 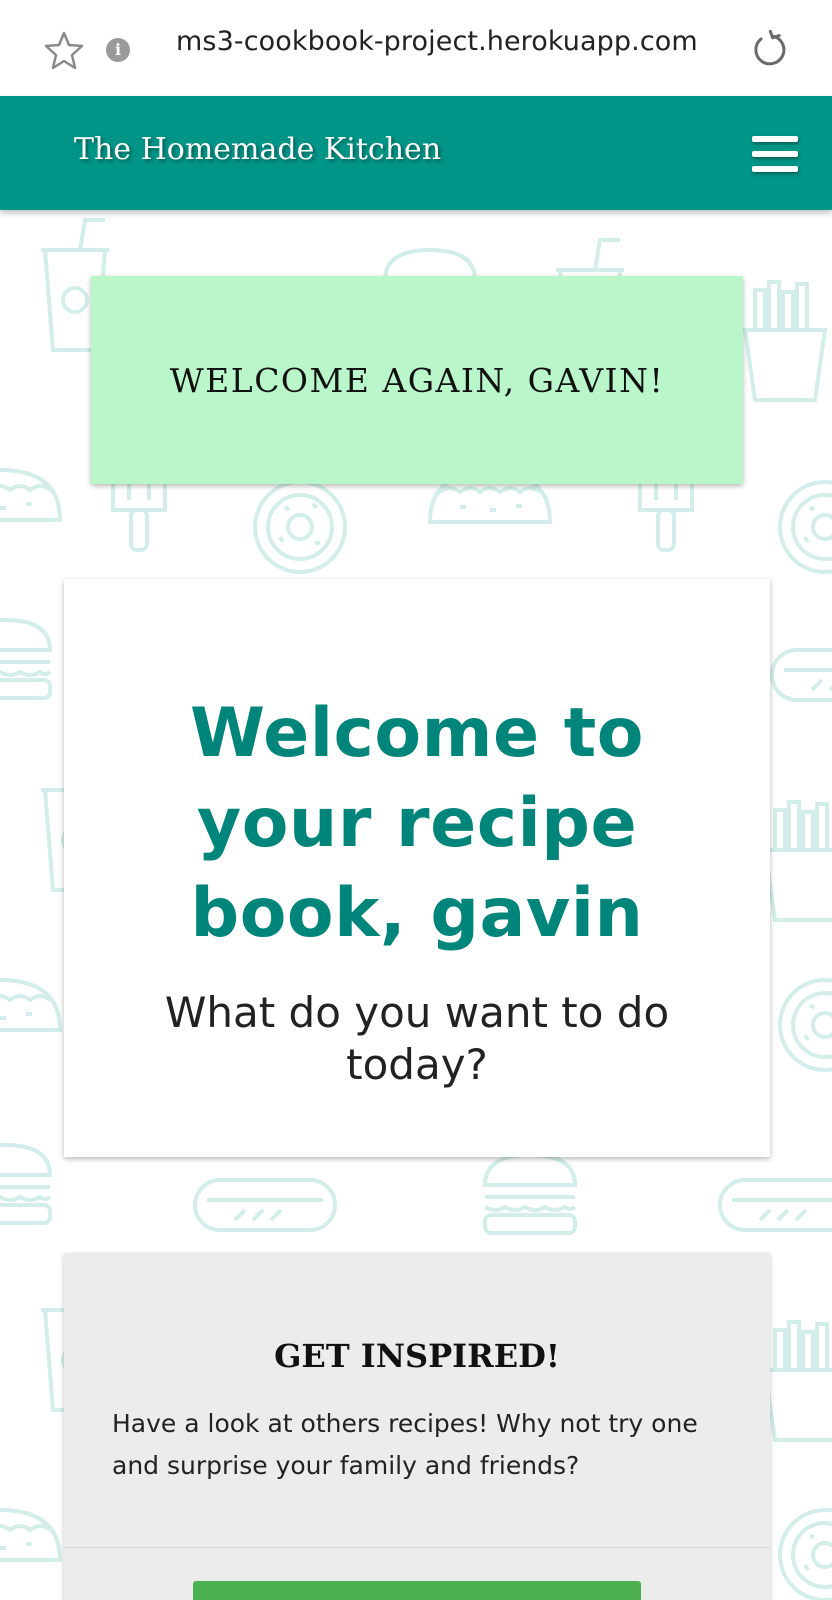 What do you see at coordinates (437, 41) in the screenshot?
I see `url-text: ms3-cookbook-project.herokuapp.com` at bounding box center [437, 41].